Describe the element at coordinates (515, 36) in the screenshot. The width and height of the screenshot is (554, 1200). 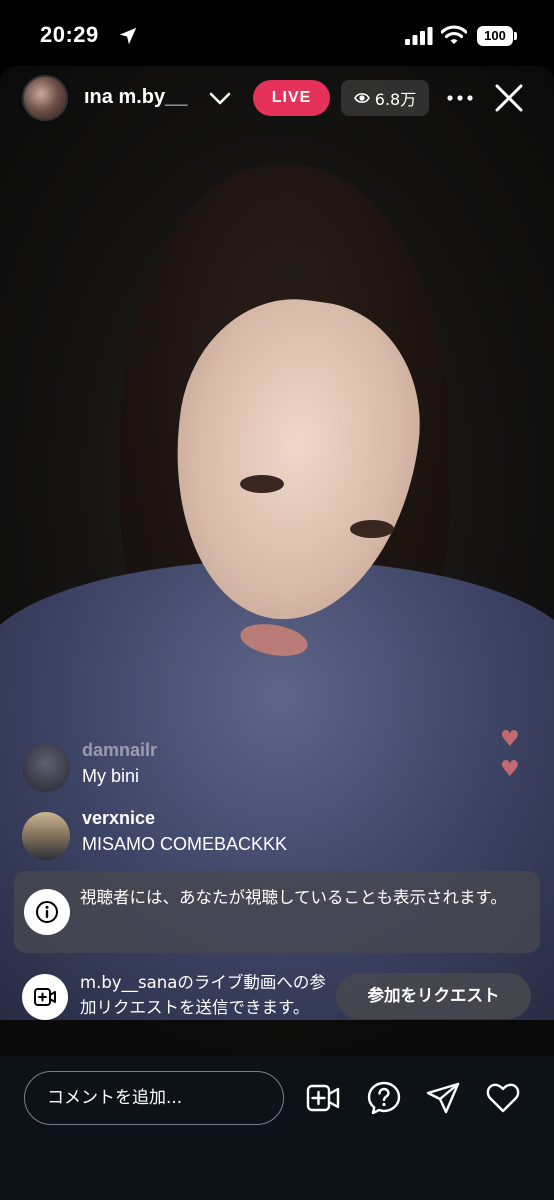
I see `battery-tip` at that location.